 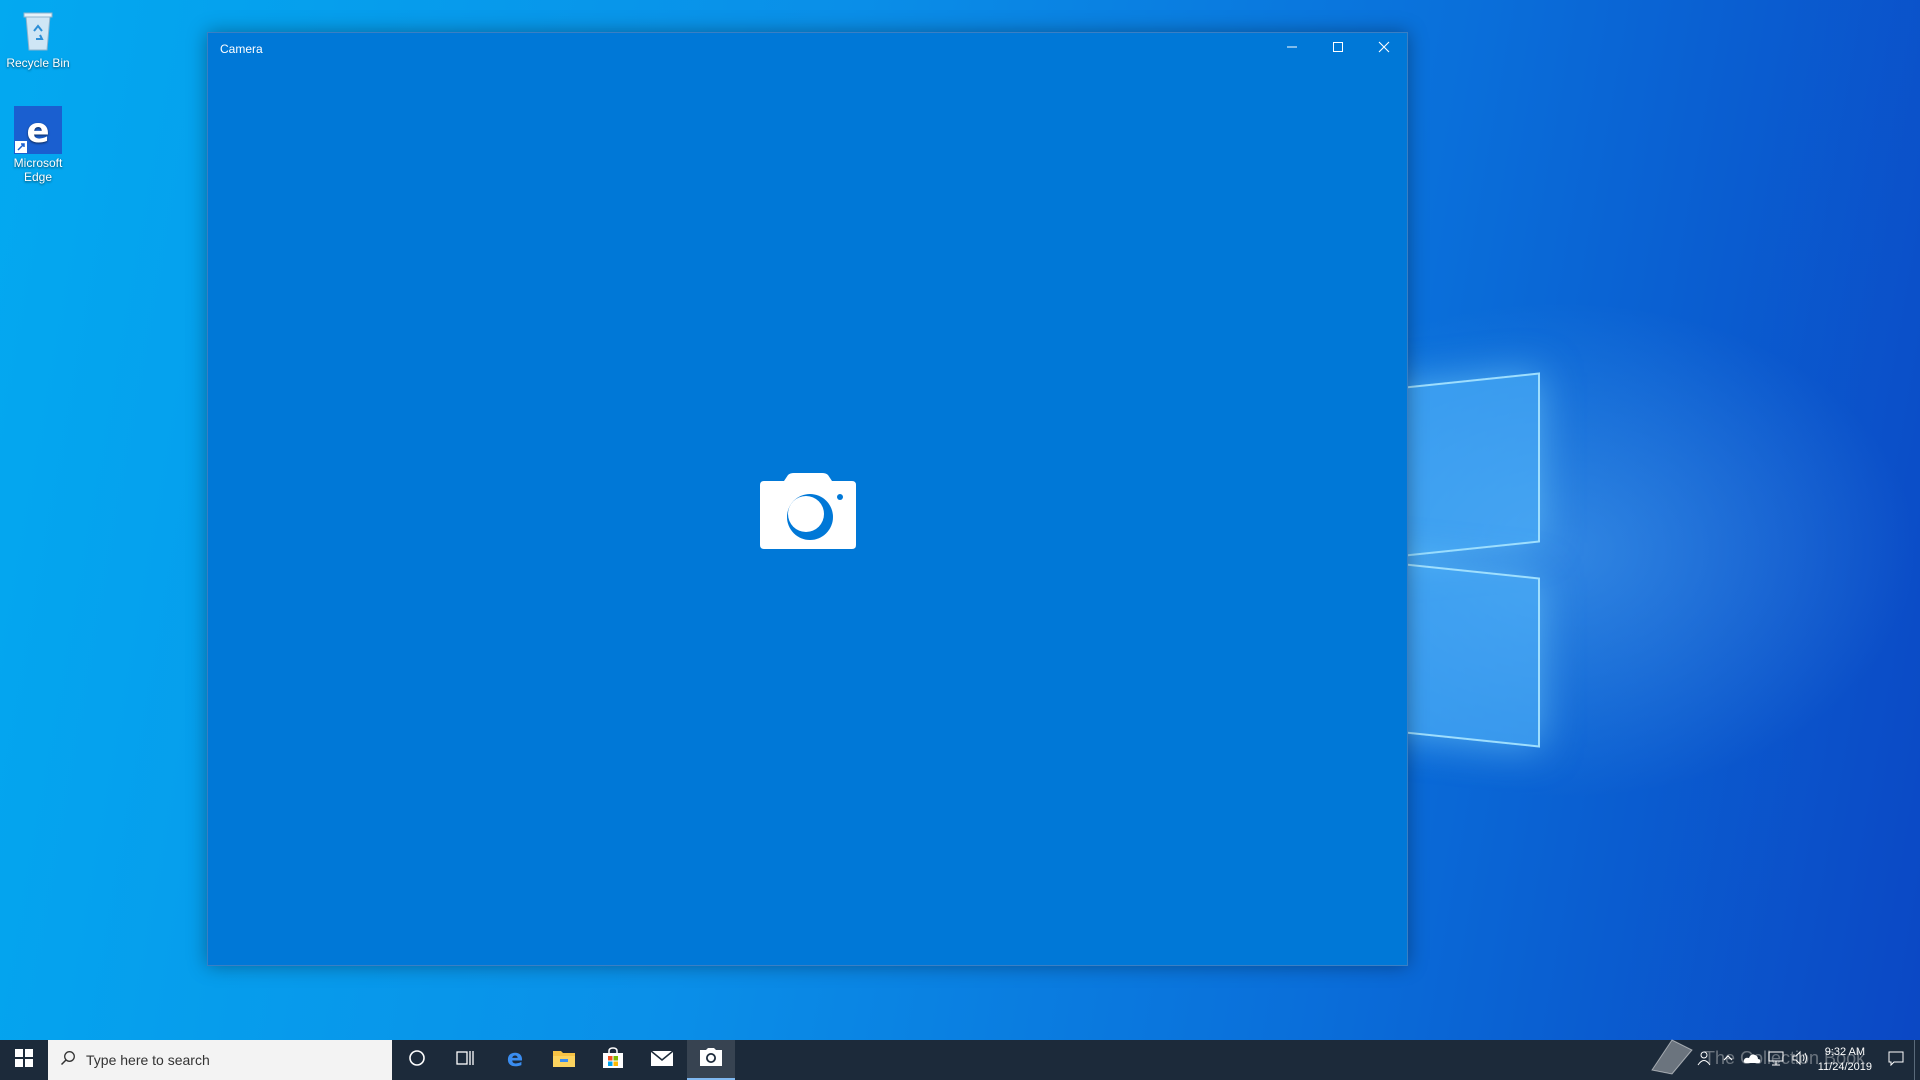 I want to click on show-desktop-button, so click(x=1917, y=1060).